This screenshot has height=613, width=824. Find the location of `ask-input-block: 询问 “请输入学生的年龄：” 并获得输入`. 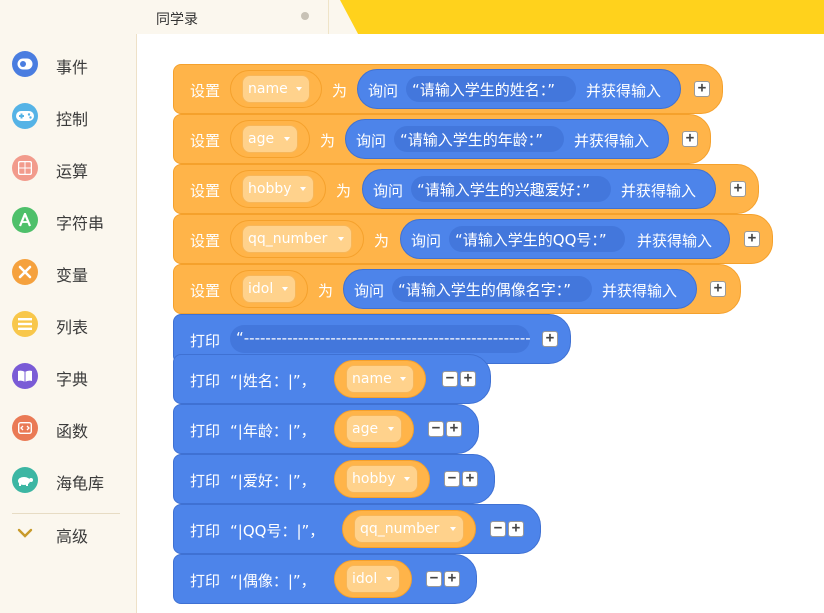

ask-input-block: 询问 “请输入学生的年龄：” 并获得输入 is located at coordinates (507, 139).